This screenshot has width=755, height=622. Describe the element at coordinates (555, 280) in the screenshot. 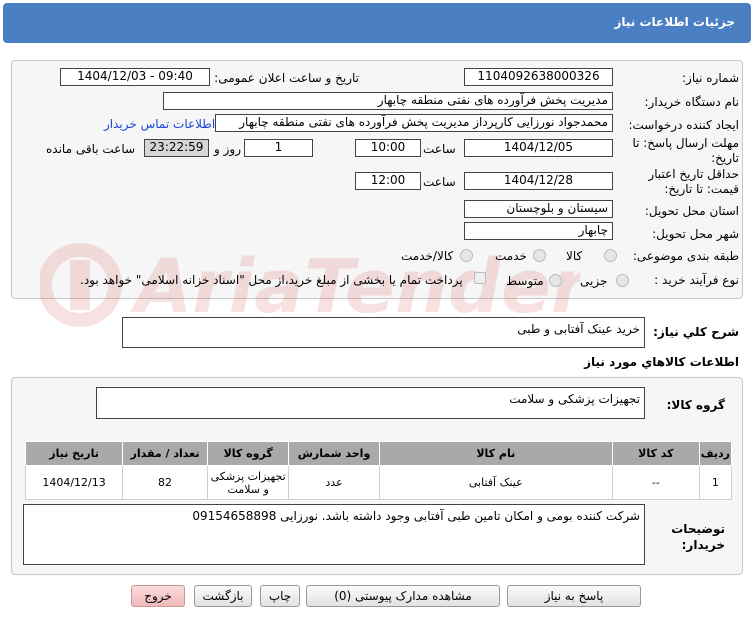

I see `process-medium-radio` at that location.